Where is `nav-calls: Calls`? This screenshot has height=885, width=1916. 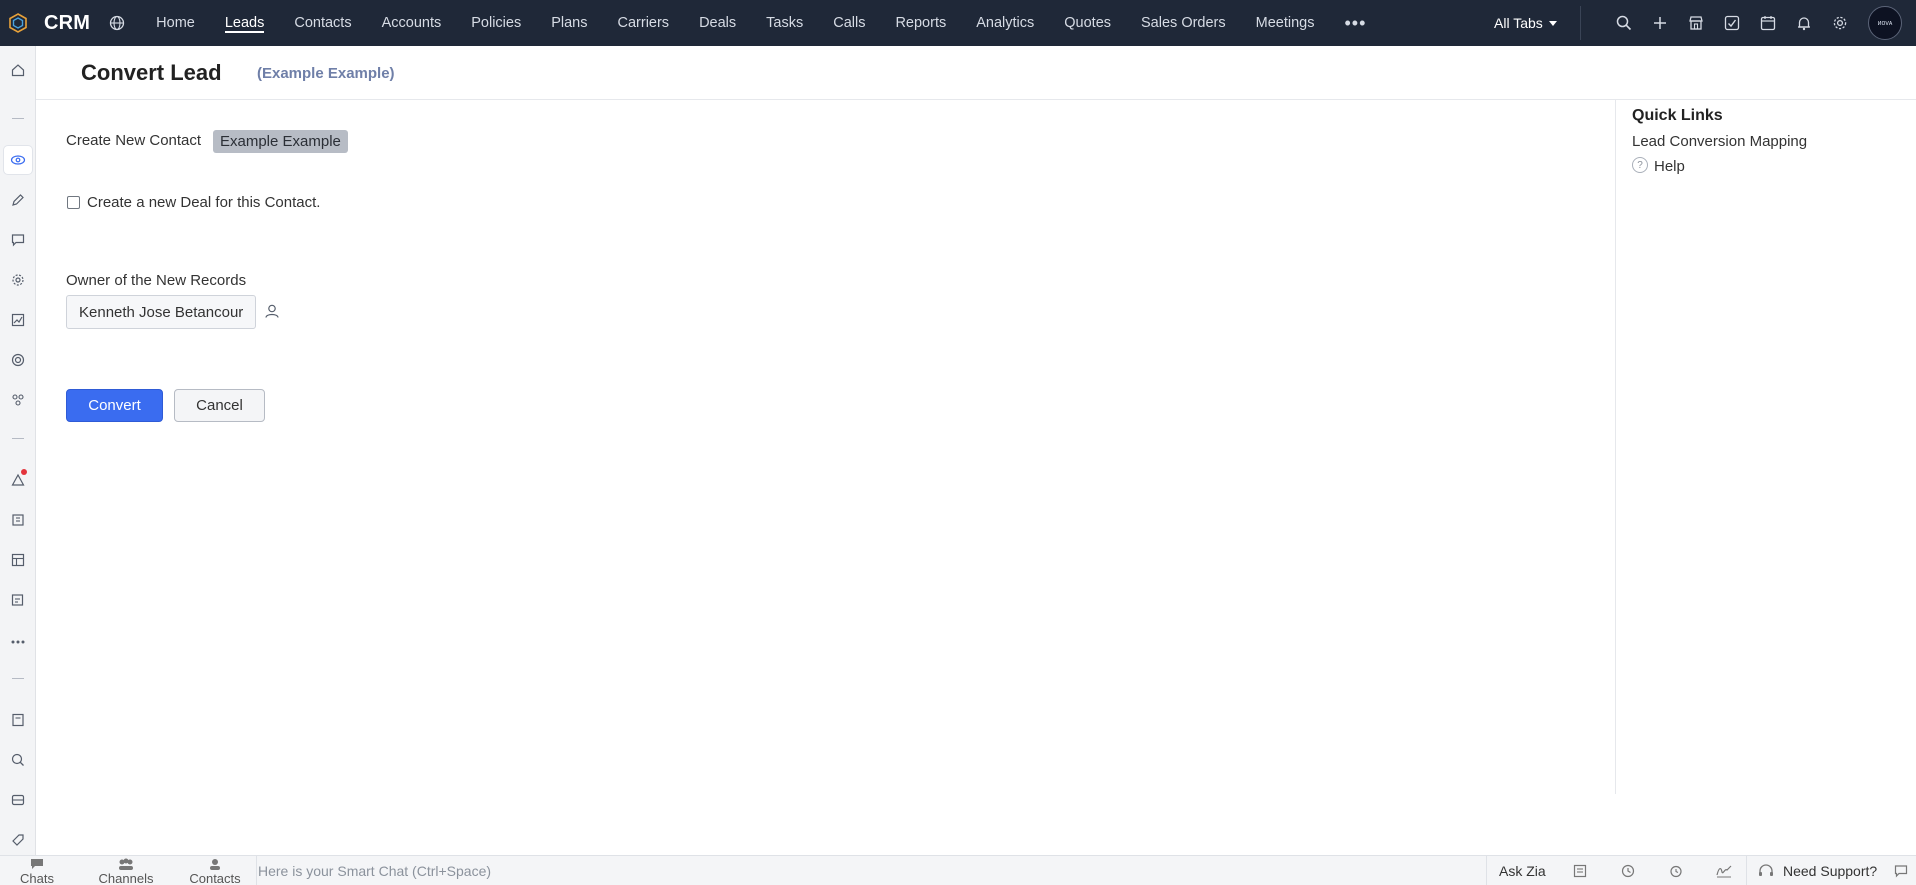
nav-calls: Calls is located at coordinates (849, 23).